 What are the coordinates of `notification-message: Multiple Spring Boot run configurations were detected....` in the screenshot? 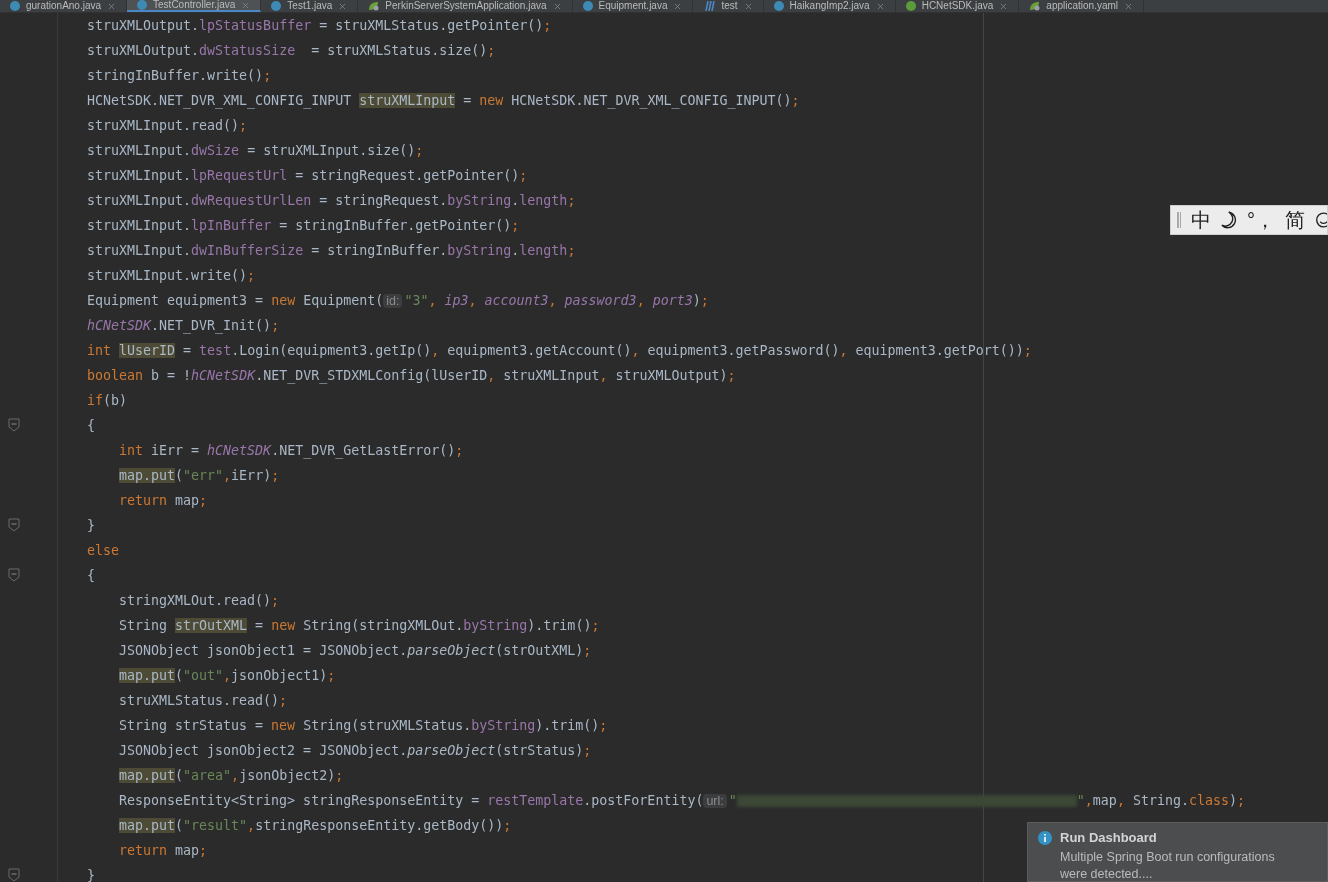 It's located at (1168, 865).